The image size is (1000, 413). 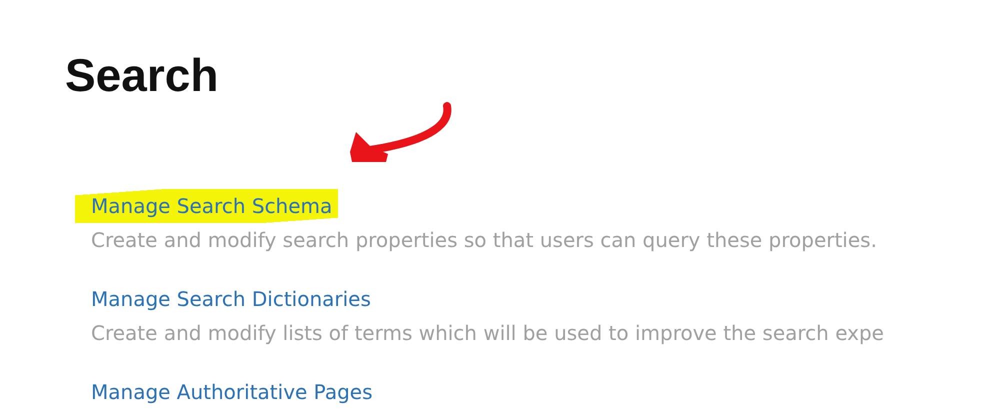 What do you see at coordinates (232, 391) in the screenshot?
I see `settings-link: Manage Authoritative Pages` at bounding box center [232, 391].